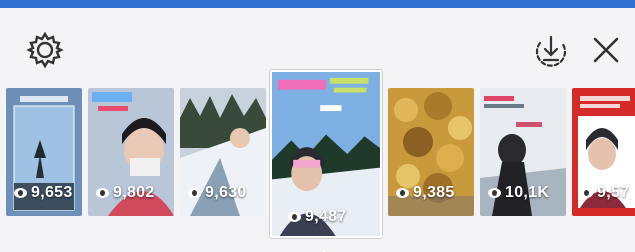 Image resolution: width=635 pixels, height=252 pixels. I want to click on top-color-strip, so click(317, 4).